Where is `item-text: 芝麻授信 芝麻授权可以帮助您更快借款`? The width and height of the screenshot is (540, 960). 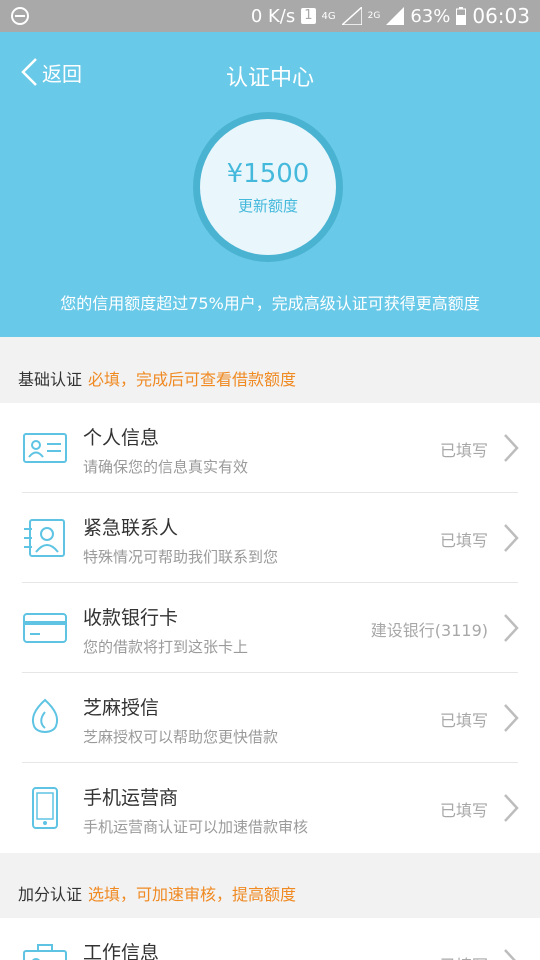
item-text: 芝麻授信 芝麻授权可以帮助您更快借款 is located at coordinates (180, 720).